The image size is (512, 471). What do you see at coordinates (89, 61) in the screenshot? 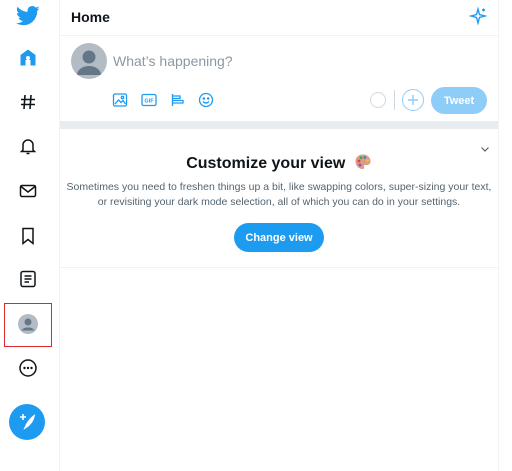
I see `avatar` at bounding box center [89, 61].